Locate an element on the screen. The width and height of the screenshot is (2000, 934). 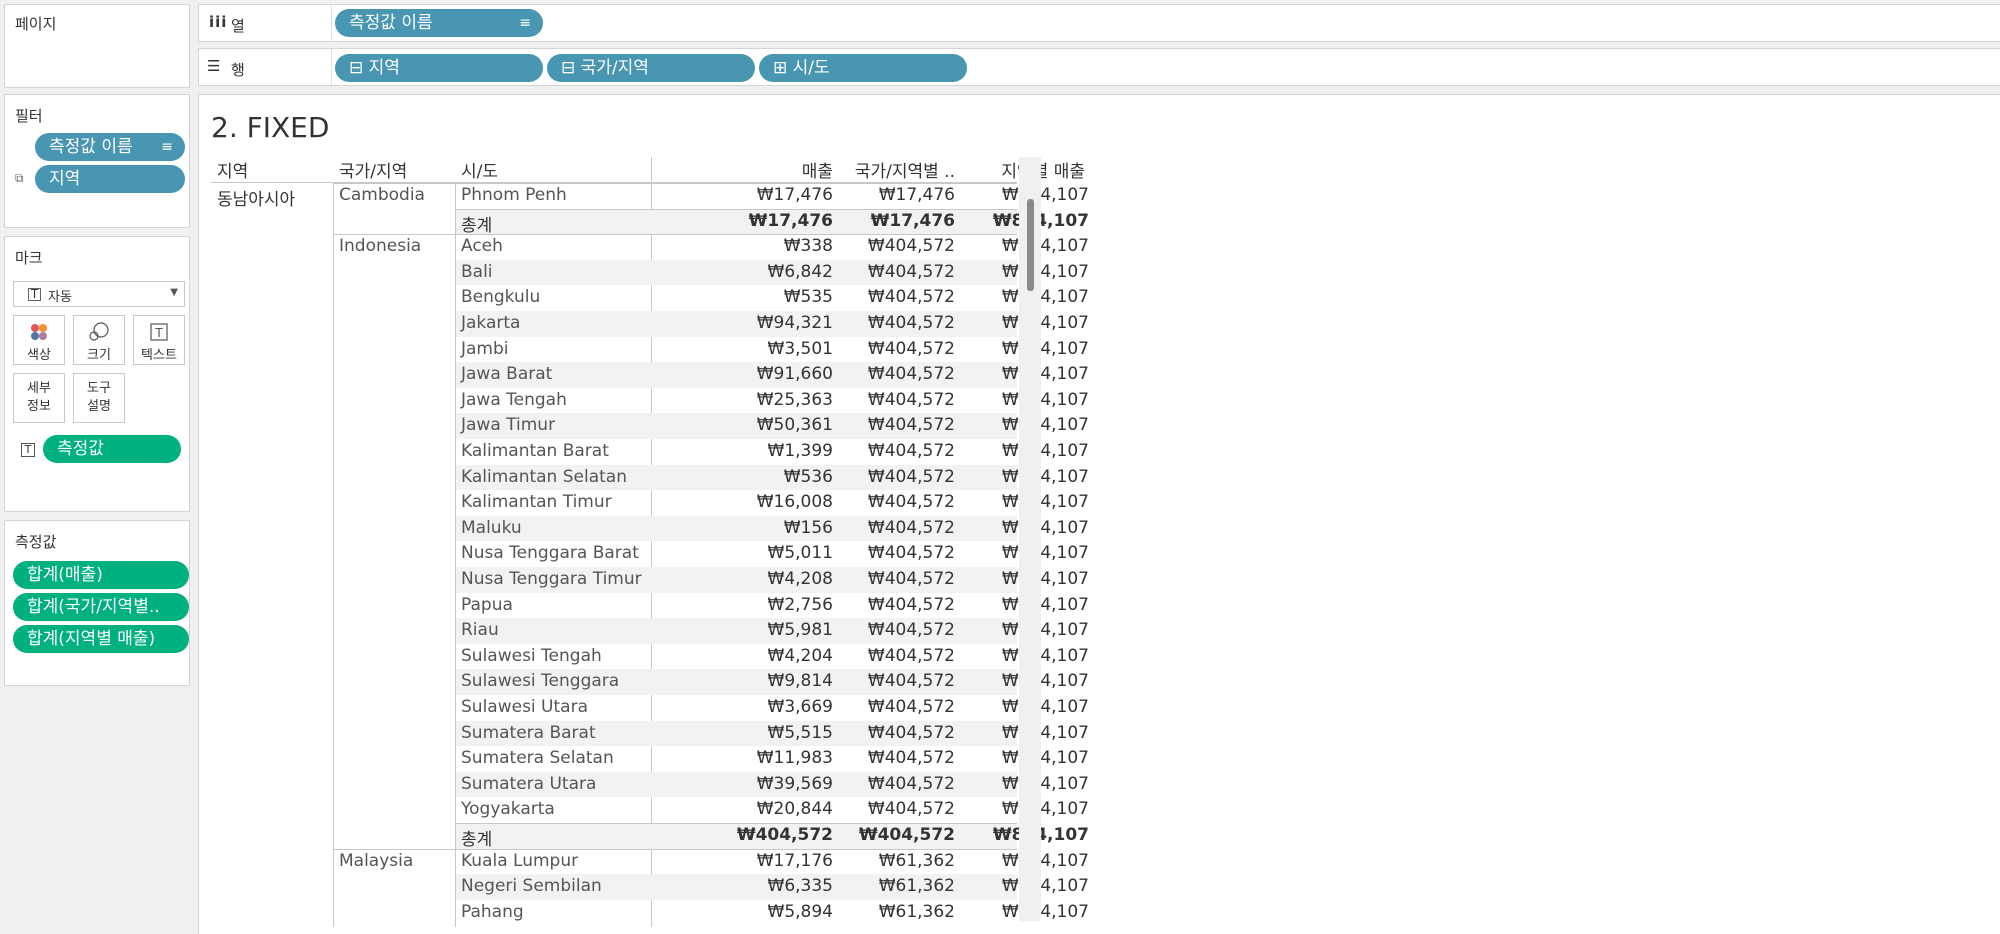
columns-pill-label: 측정값 이름 is located at coordinates (391, 23).